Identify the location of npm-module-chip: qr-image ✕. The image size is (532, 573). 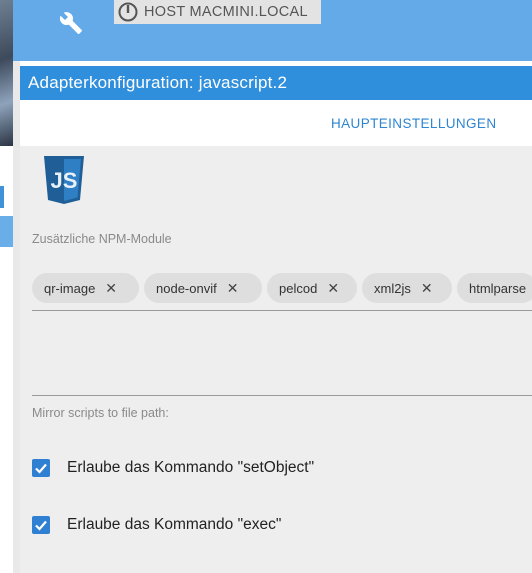
(85, 288).